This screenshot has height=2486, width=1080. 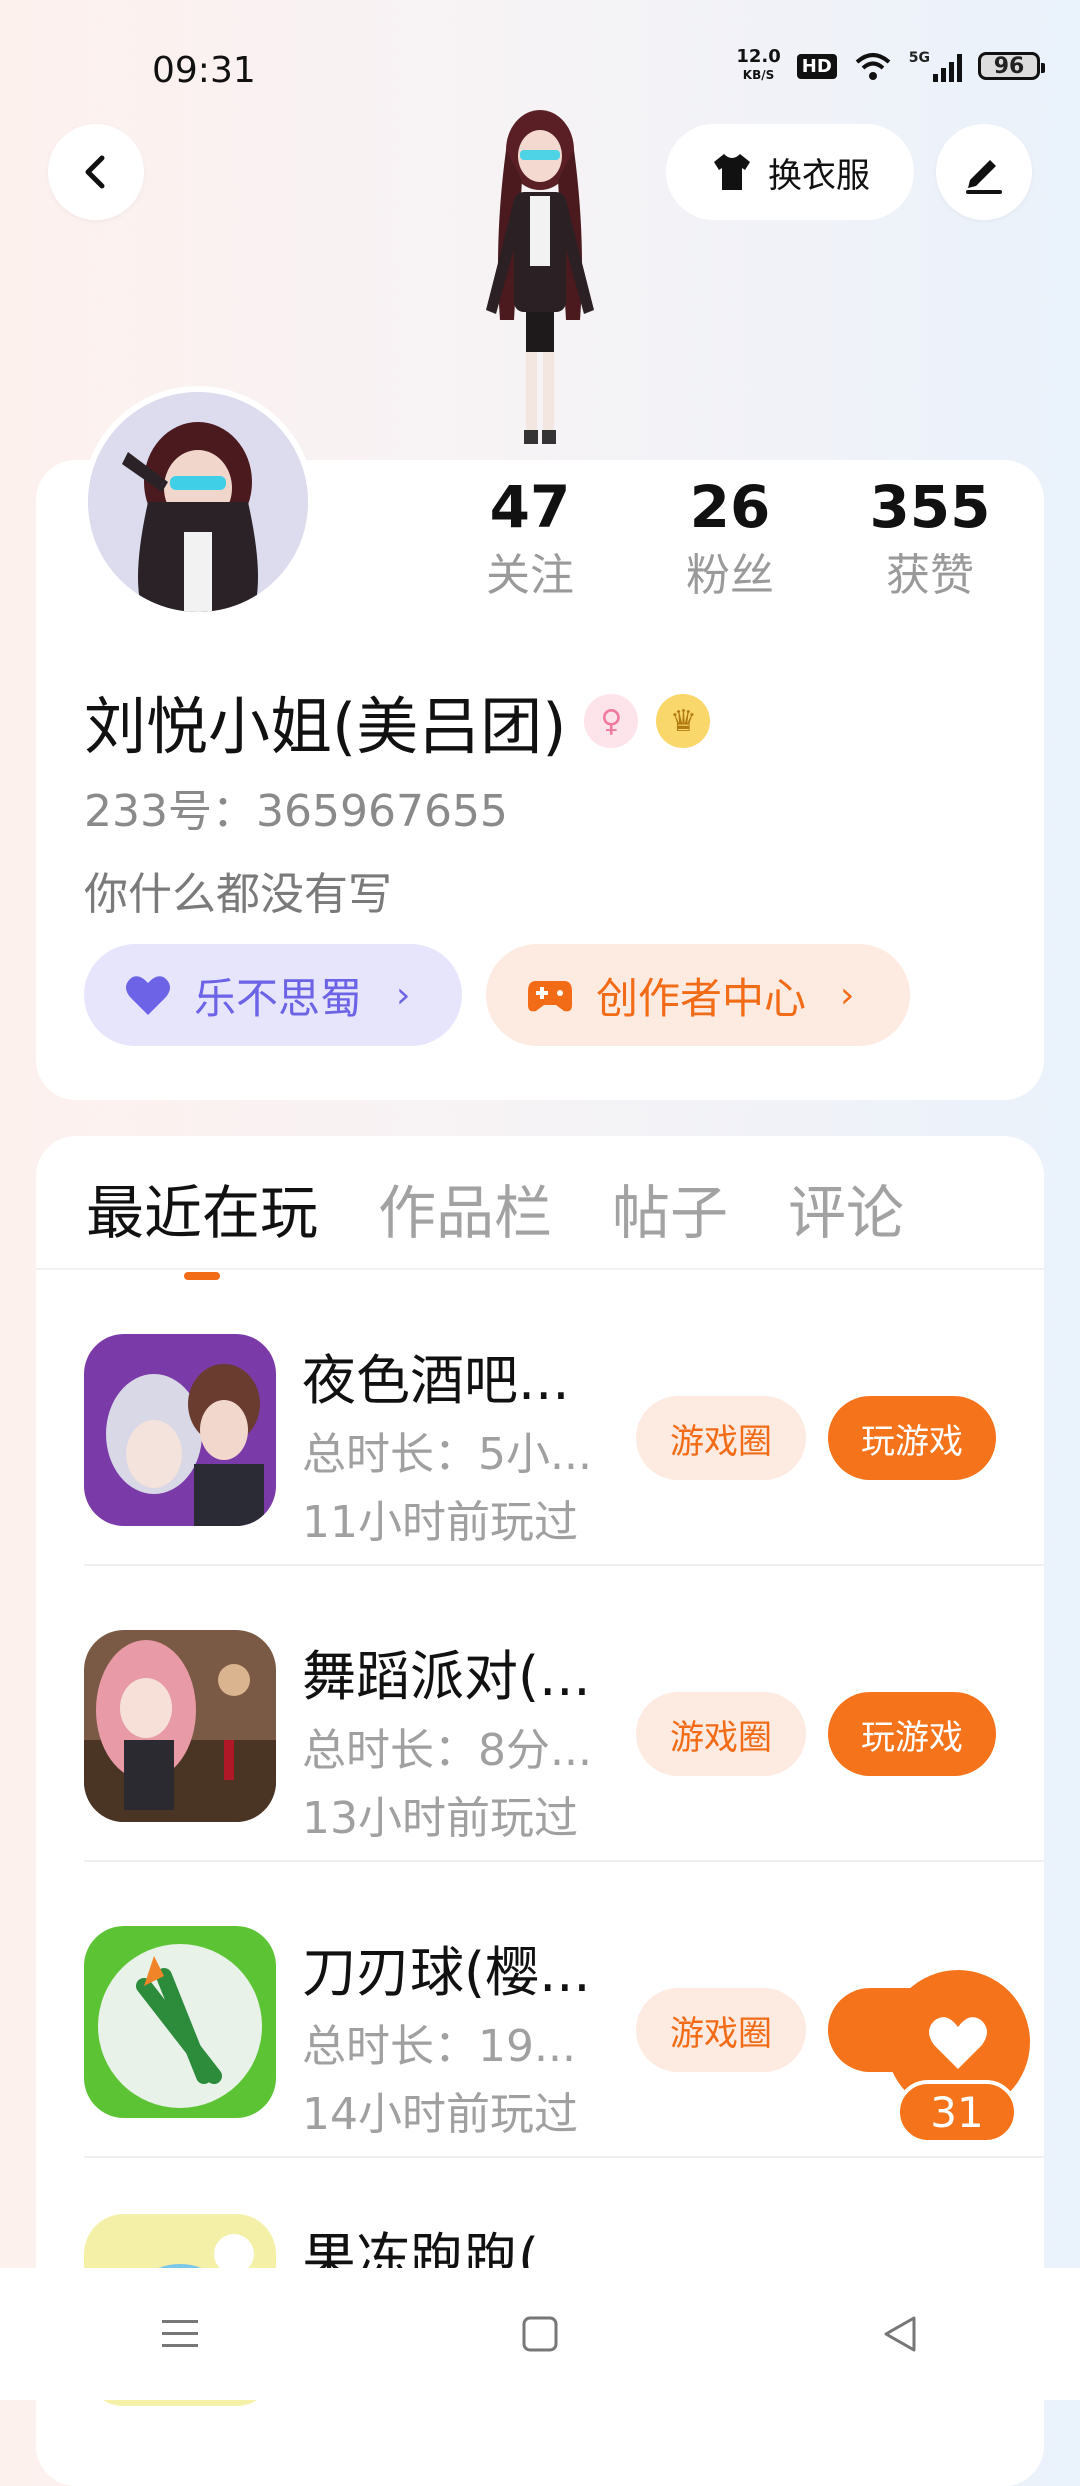 What do you see at coordinates (611, 721) in the screenshot?
I see `female-gender-icon: ♀` at bounding box center [611, 721].